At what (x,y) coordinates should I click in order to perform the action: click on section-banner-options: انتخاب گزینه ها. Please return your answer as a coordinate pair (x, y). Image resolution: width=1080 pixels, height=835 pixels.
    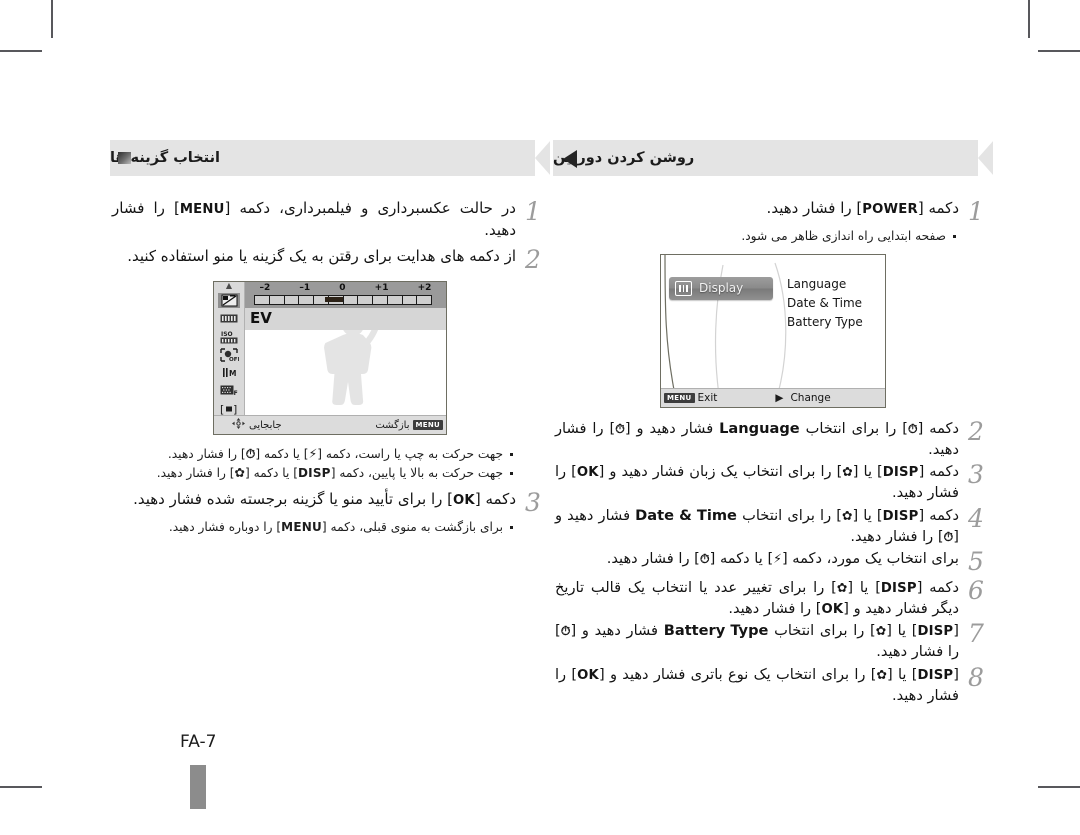
    Looking at the image, I should click on (330, 158).